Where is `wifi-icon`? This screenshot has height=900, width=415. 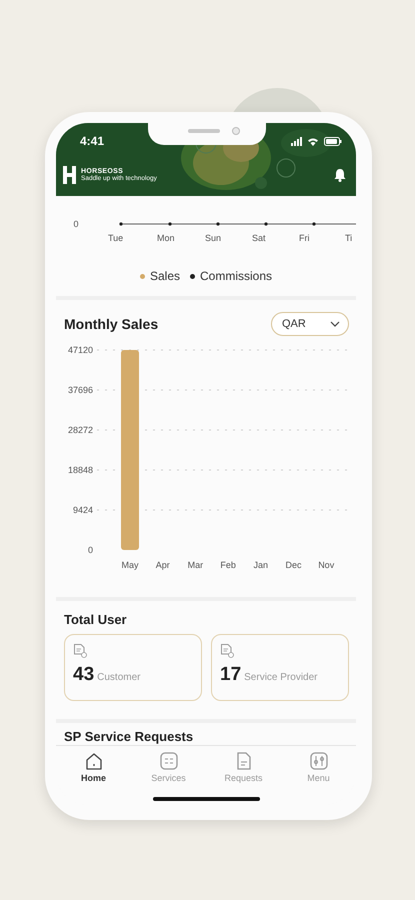 wifi-icon is located at coordinates (313, 141).